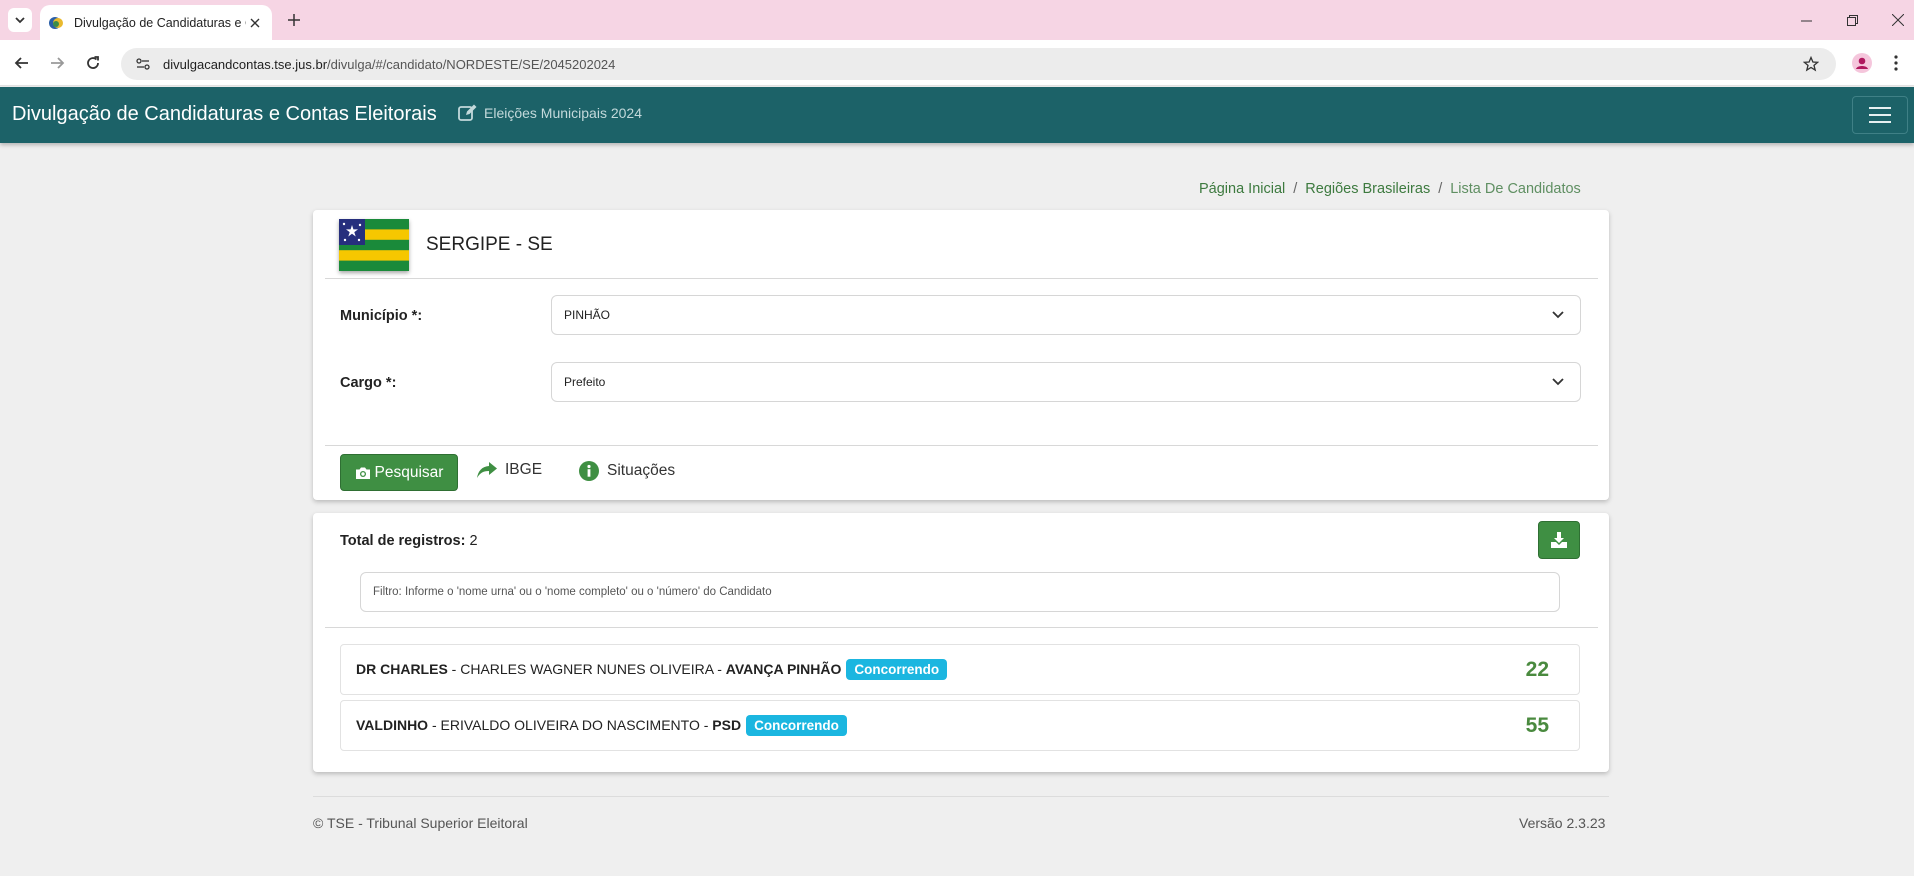  I want to click on candidate-nome-urna: VALDINHO, so click(392, 725).